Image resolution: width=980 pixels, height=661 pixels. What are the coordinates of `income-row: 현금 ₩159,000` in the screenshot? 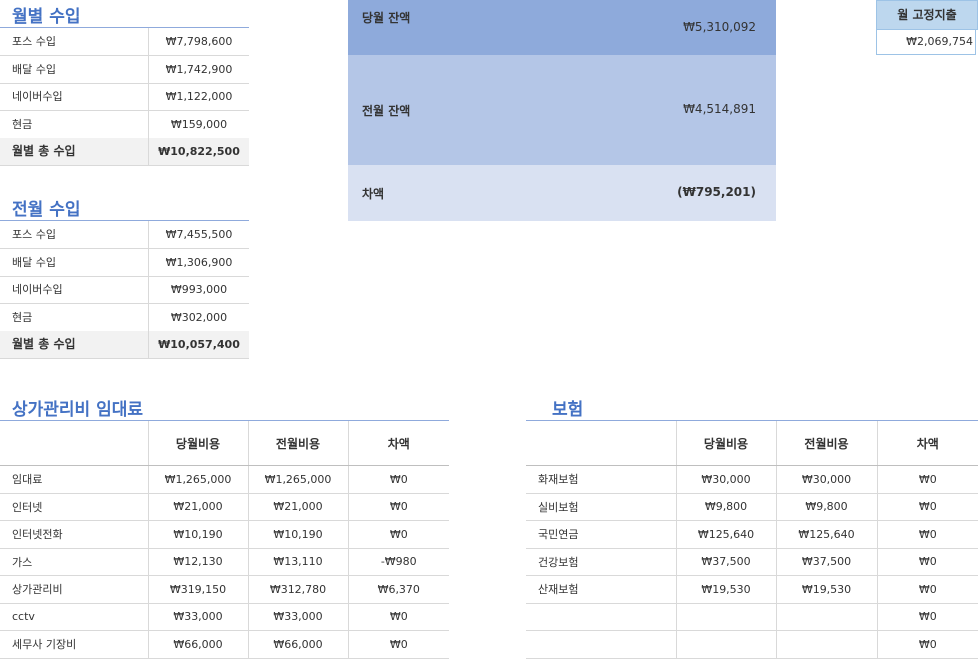 It's located at (124, 124).